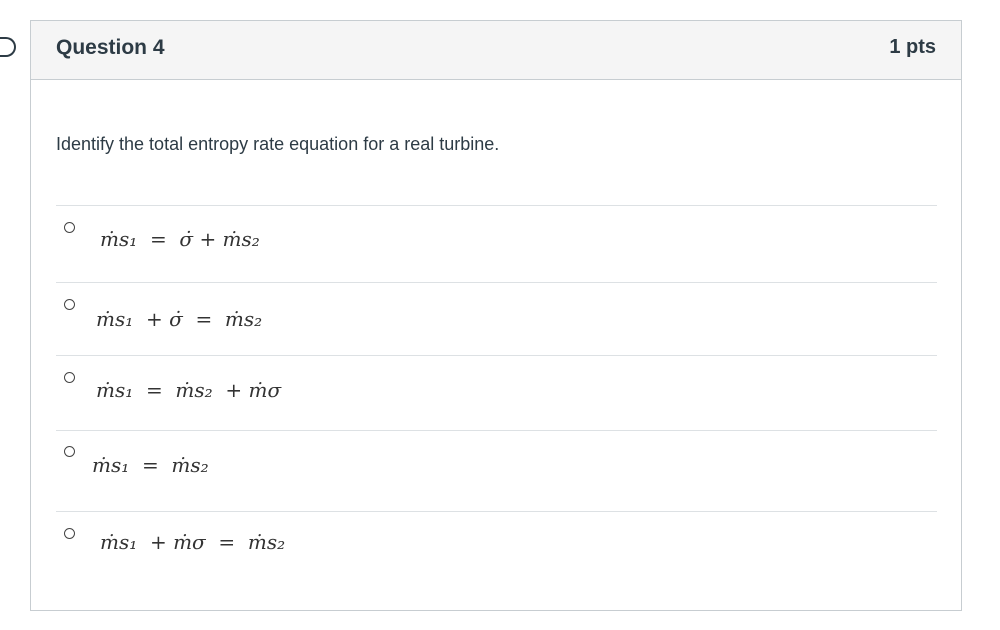  I want to click on answer-equation: ṁs₁ + ṁσ = ṁs₂, so click(193, 542).